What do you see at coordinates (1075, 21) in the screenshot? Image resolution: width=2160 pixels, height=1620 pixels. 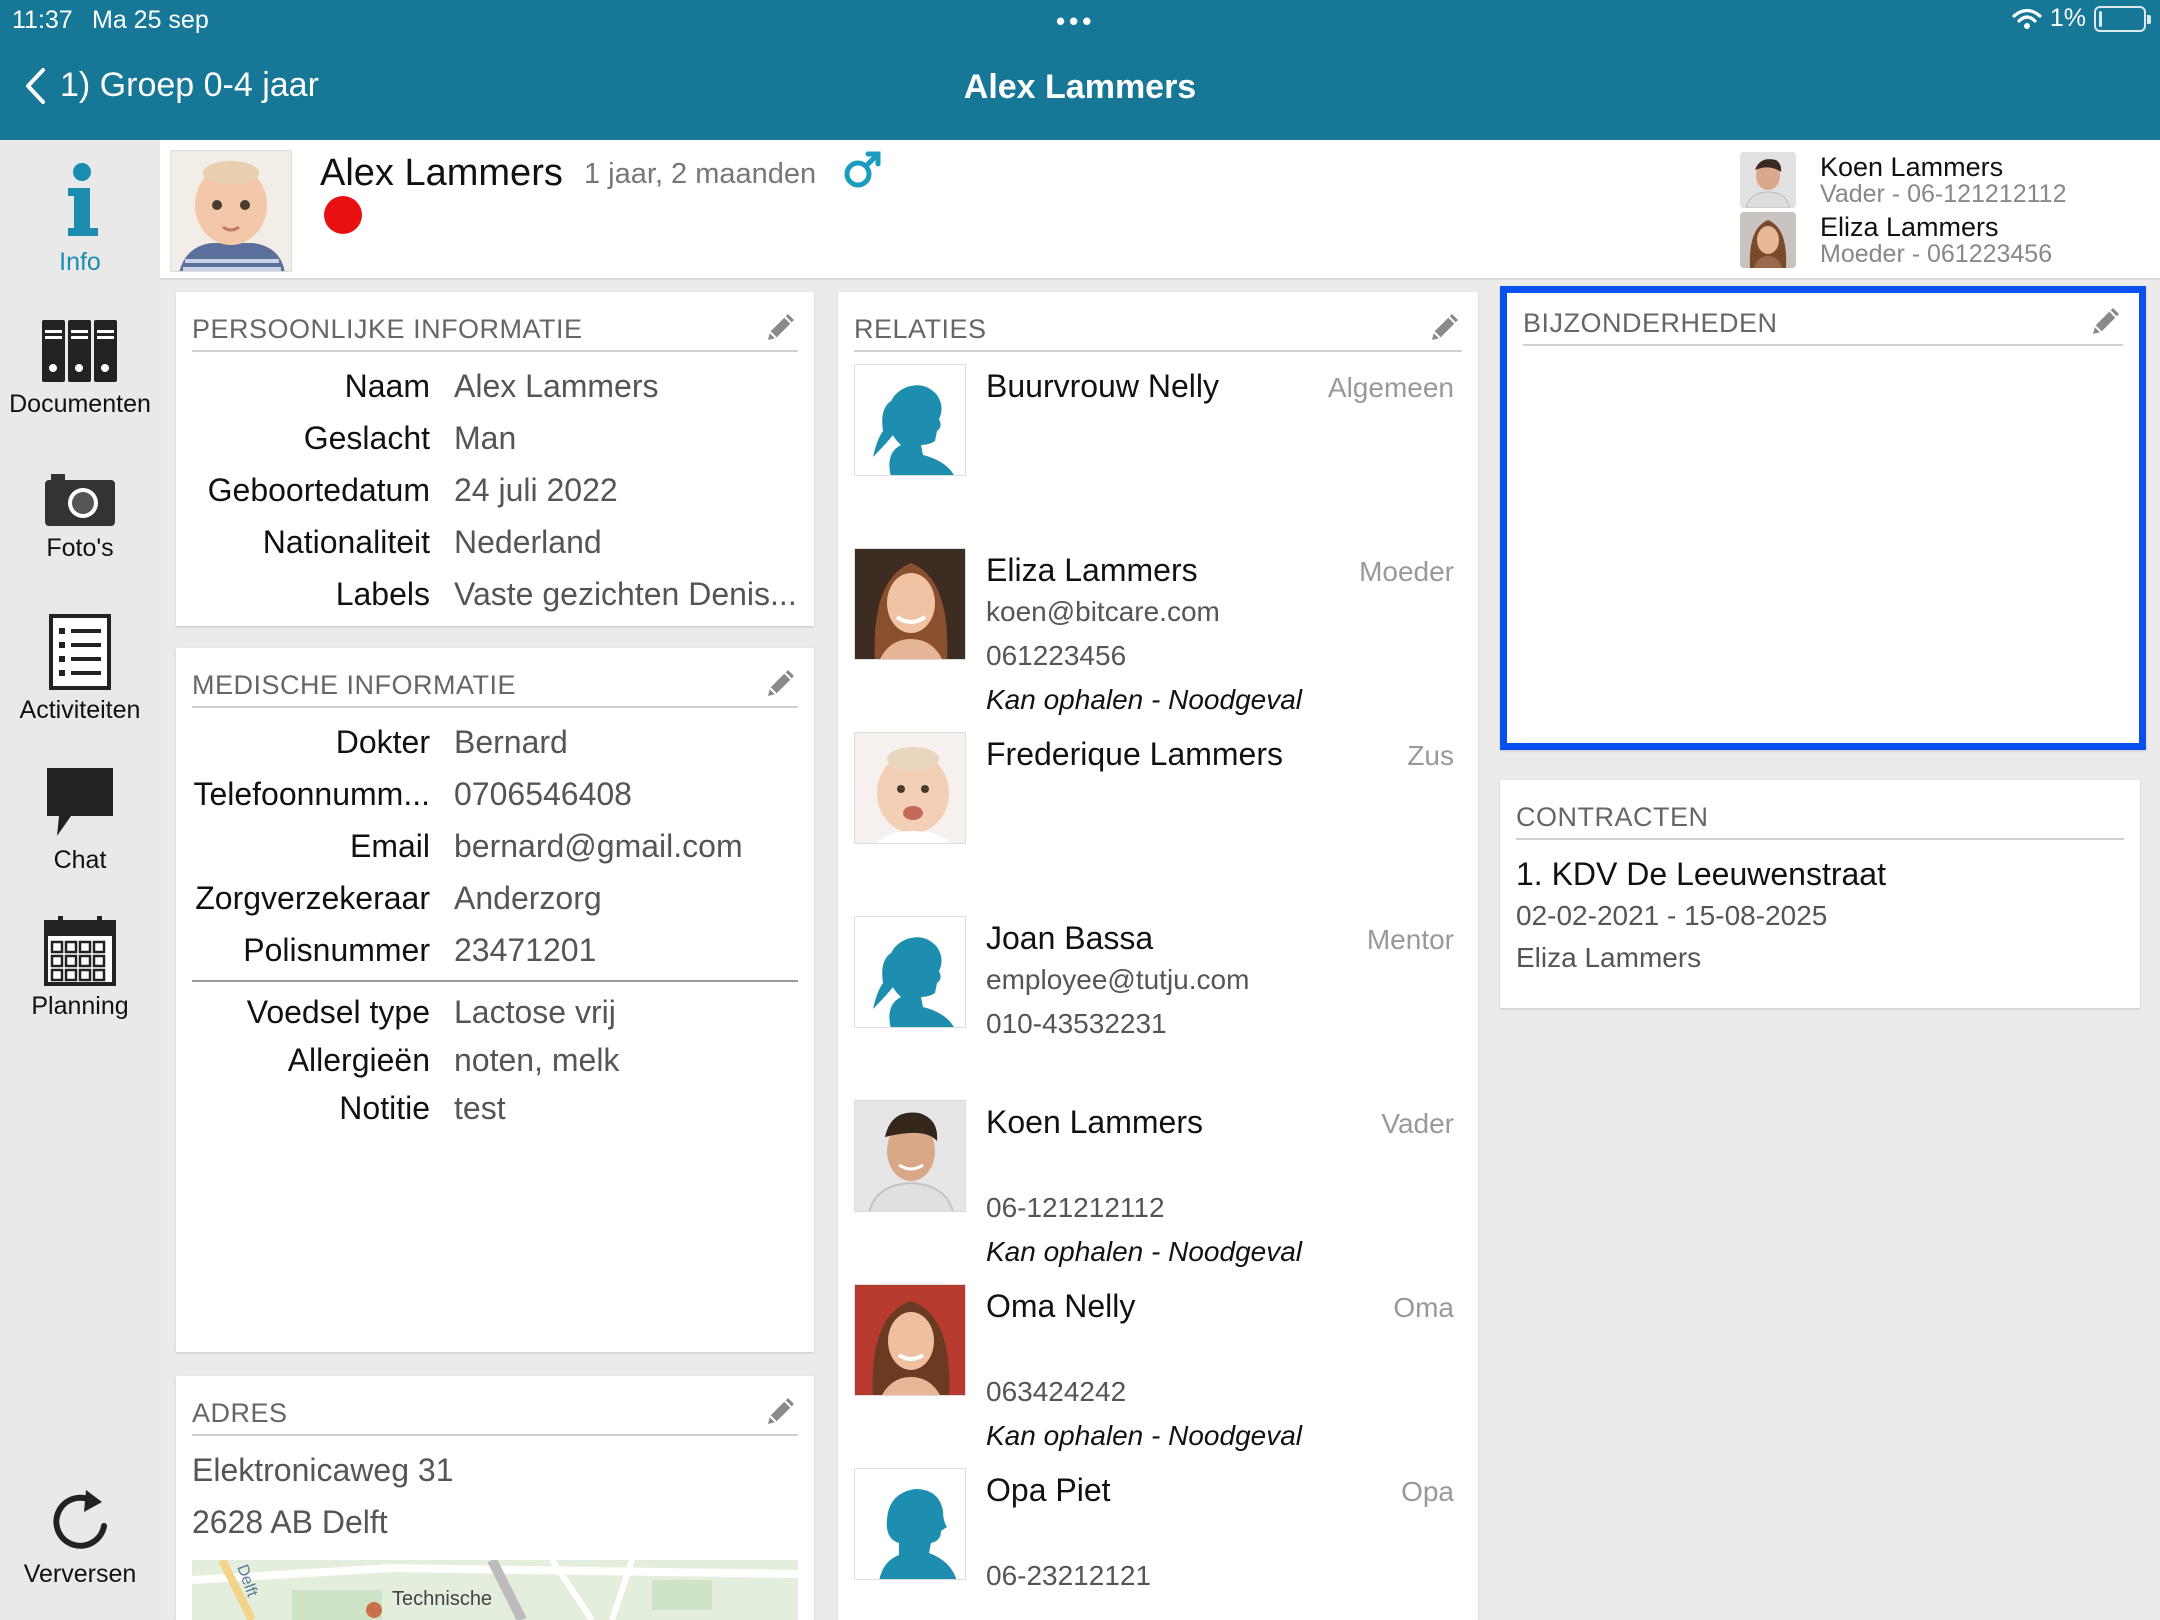 I see `multitasking-dots: •••` at bounding box center [1075, 21].